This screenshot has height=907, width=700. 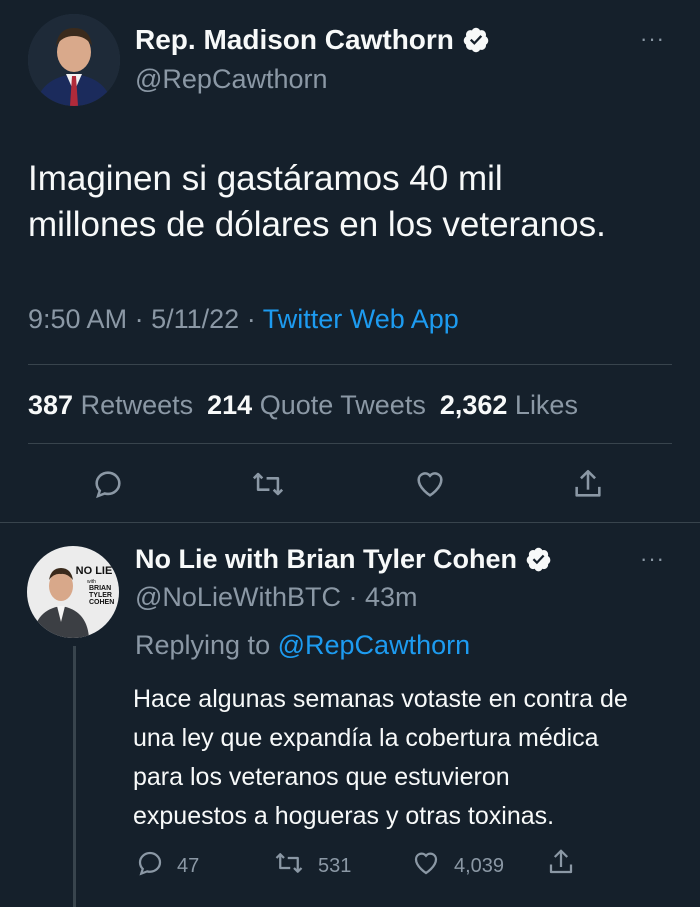 I want to click on tweet-separator, so click(x=350, y=522).